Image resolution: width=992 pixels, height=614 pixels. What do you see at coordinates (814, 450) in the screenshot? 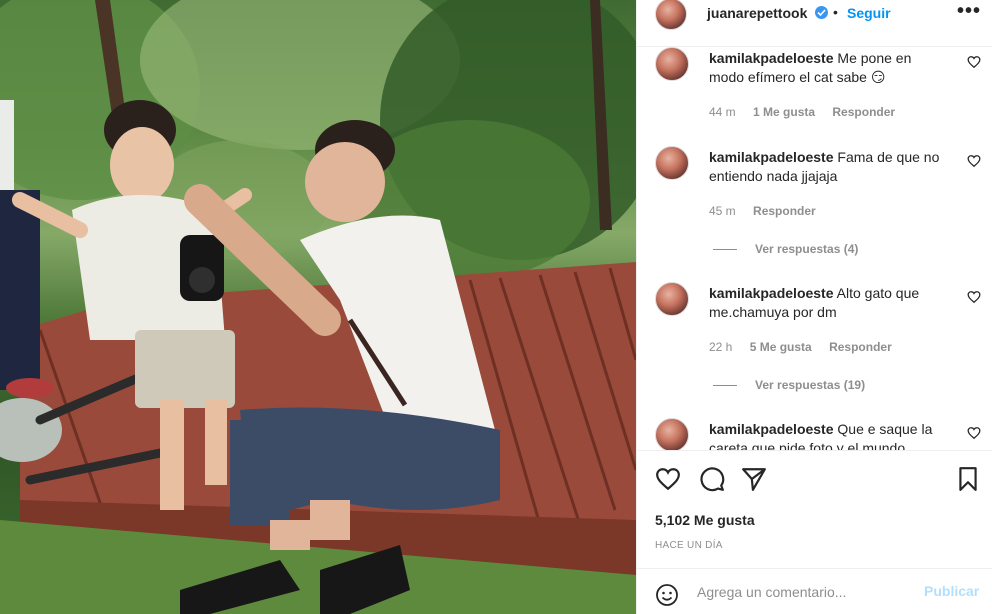
I see `actions-divider` at bounding box center [814, 450].